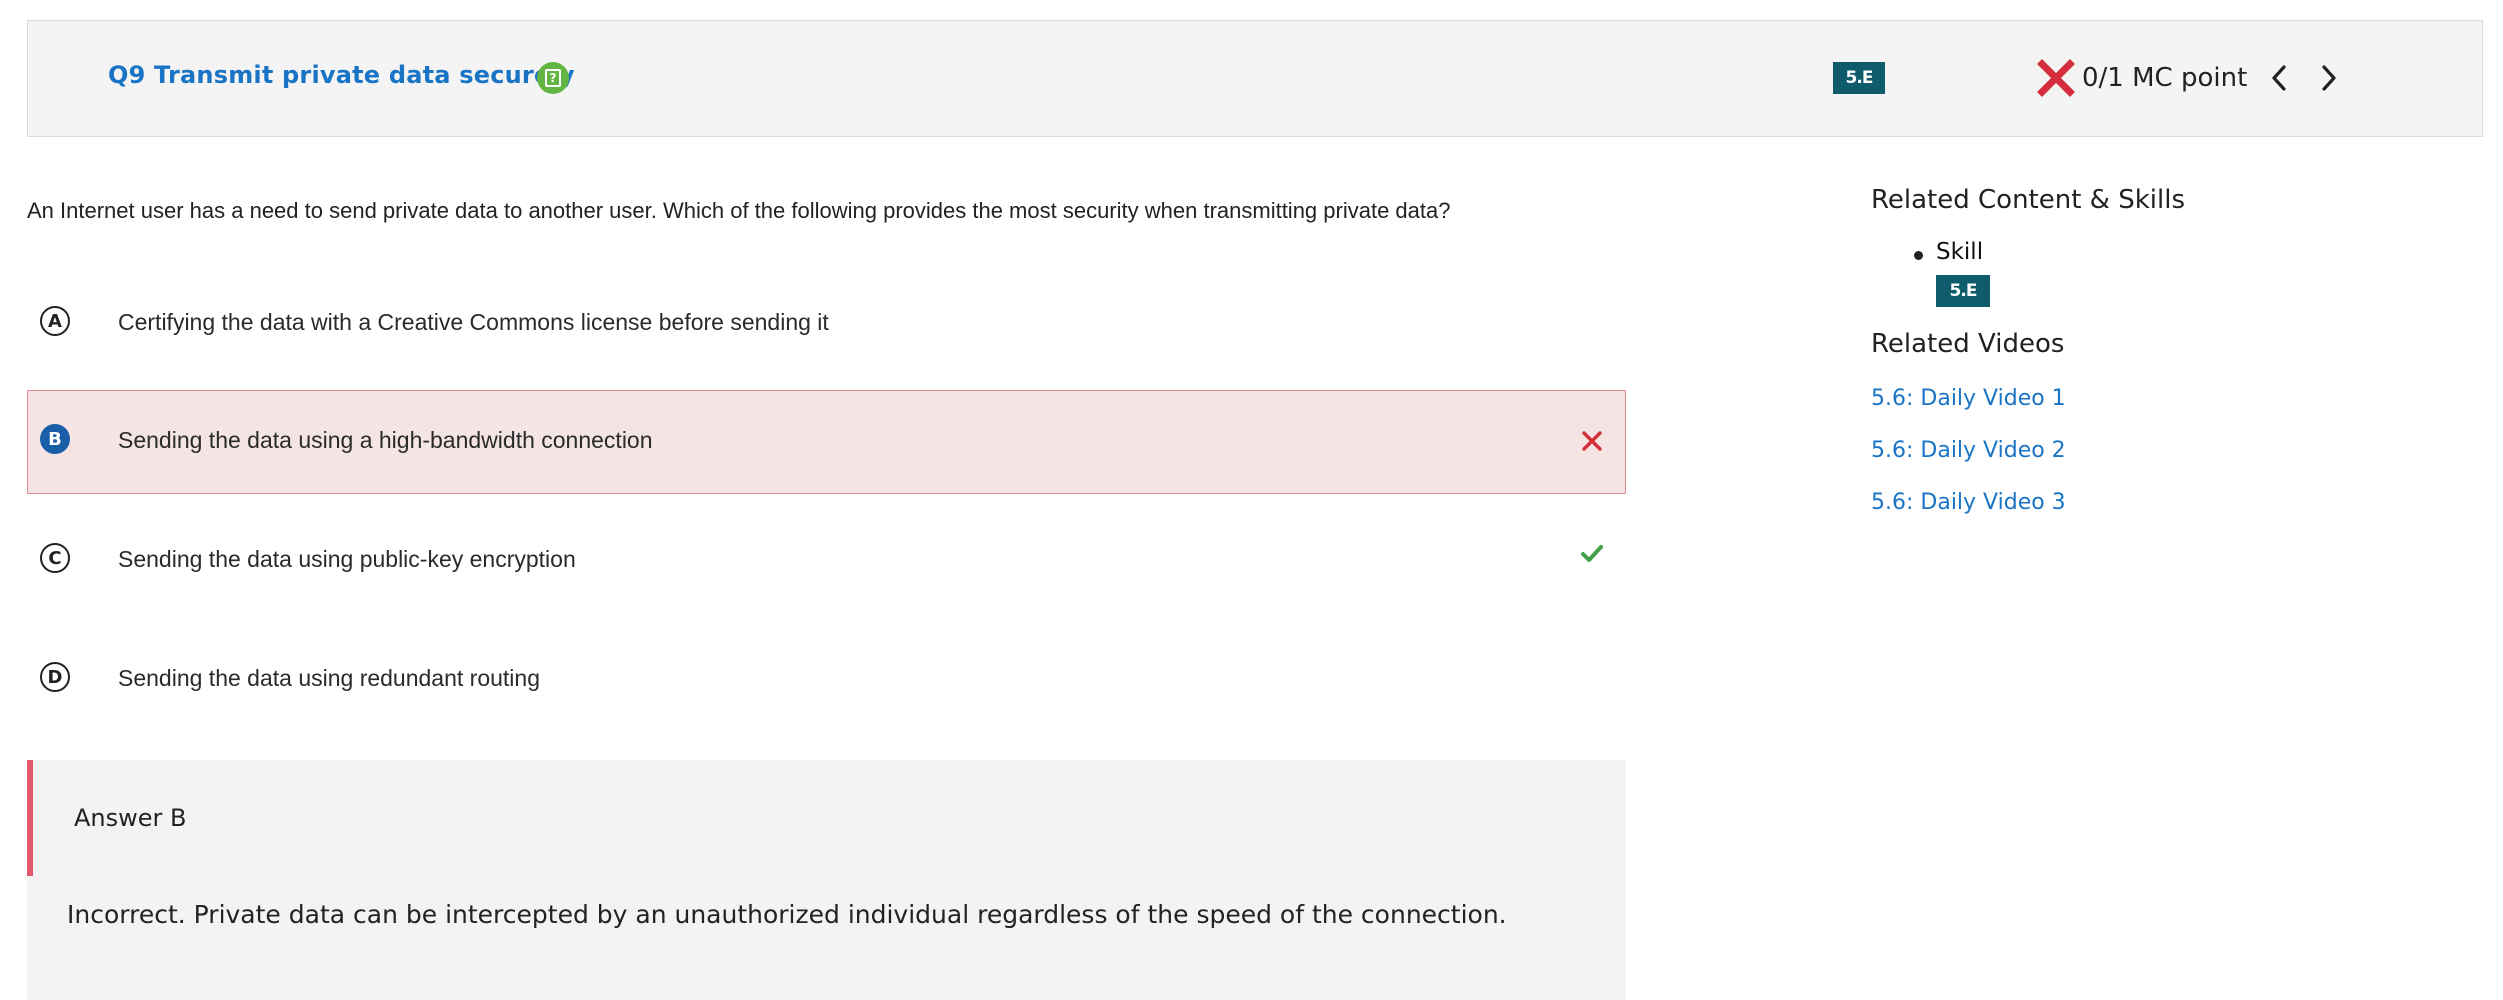 Image resolution: width=2503 pixels, height=1000 pixels. I want to click on video-link: 5.6: Daily Video 2, so click(2171, 451).